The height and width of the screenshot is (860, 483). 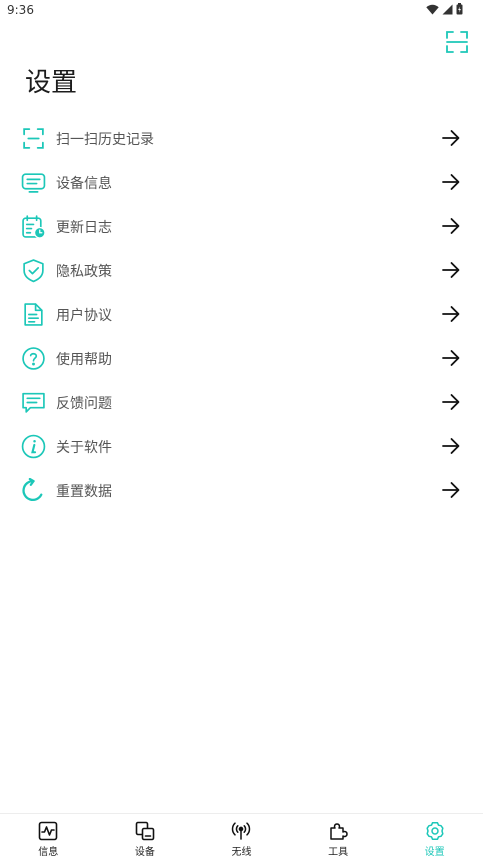 What do you see at coordinates (145, 831) in the screenshot?
I see `devices-icon` at bounding box center [145, 831].